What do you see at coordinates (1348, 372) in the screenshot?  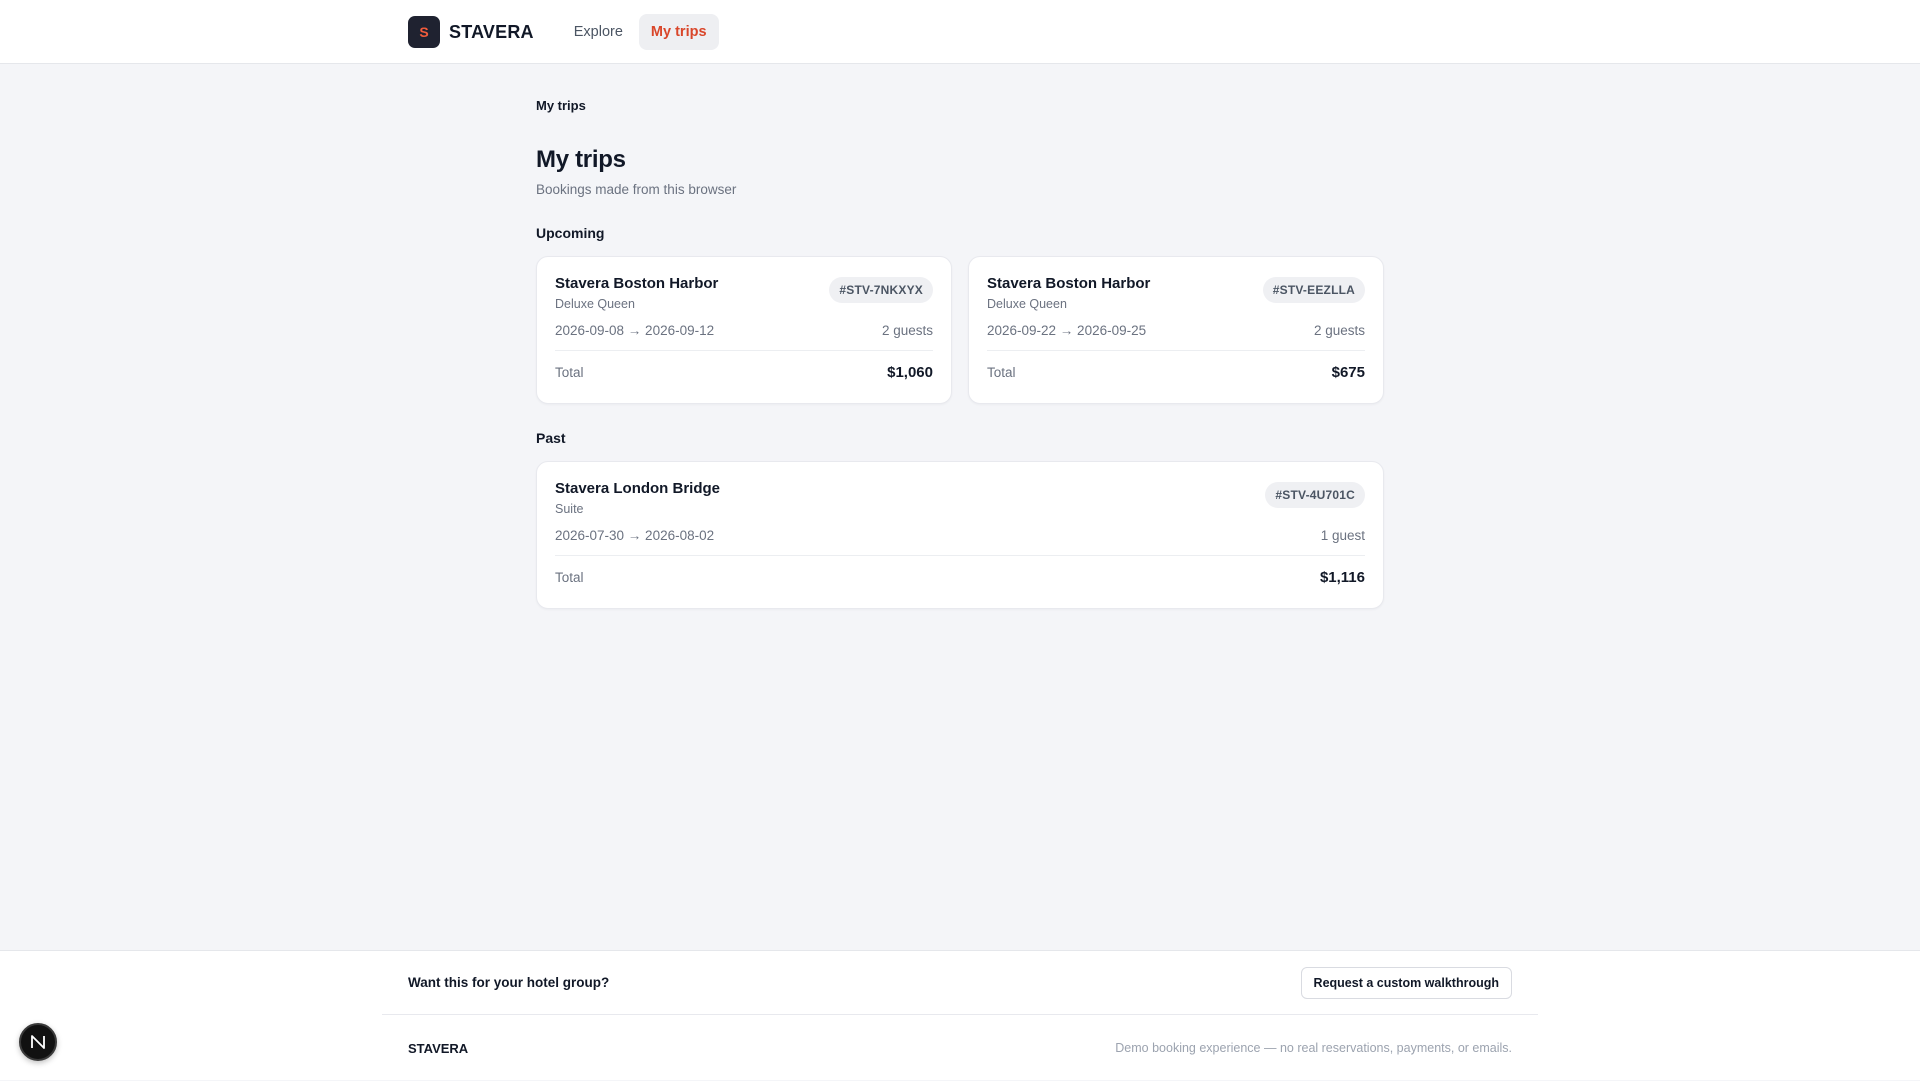 I see `total-price: $675` at bounding box center [1348, 372].